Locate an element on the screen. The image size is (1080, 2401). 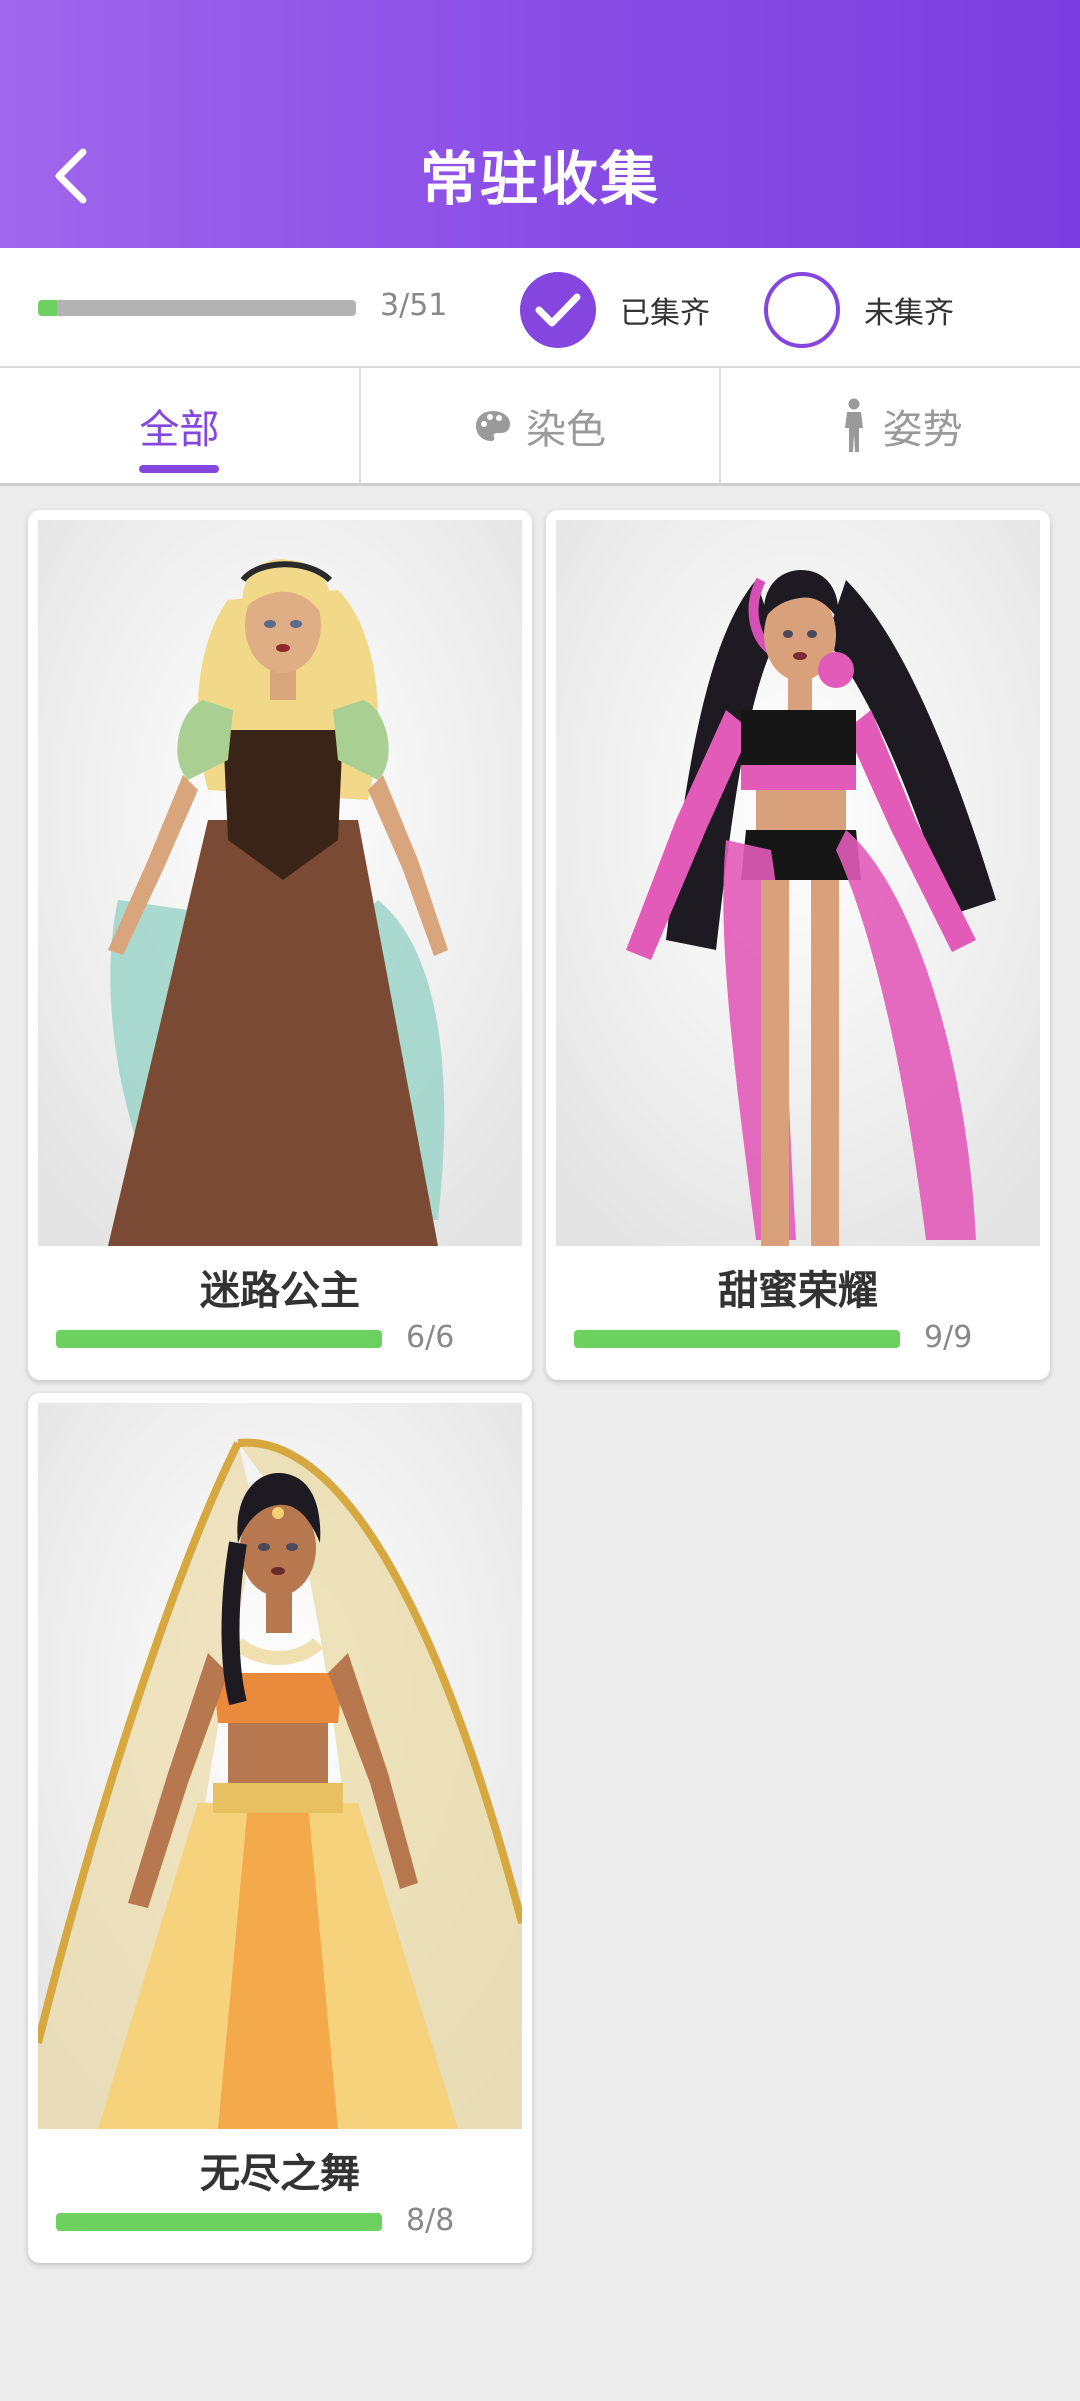
page-title: 常驻收集 is located at coordinates (539, 179).